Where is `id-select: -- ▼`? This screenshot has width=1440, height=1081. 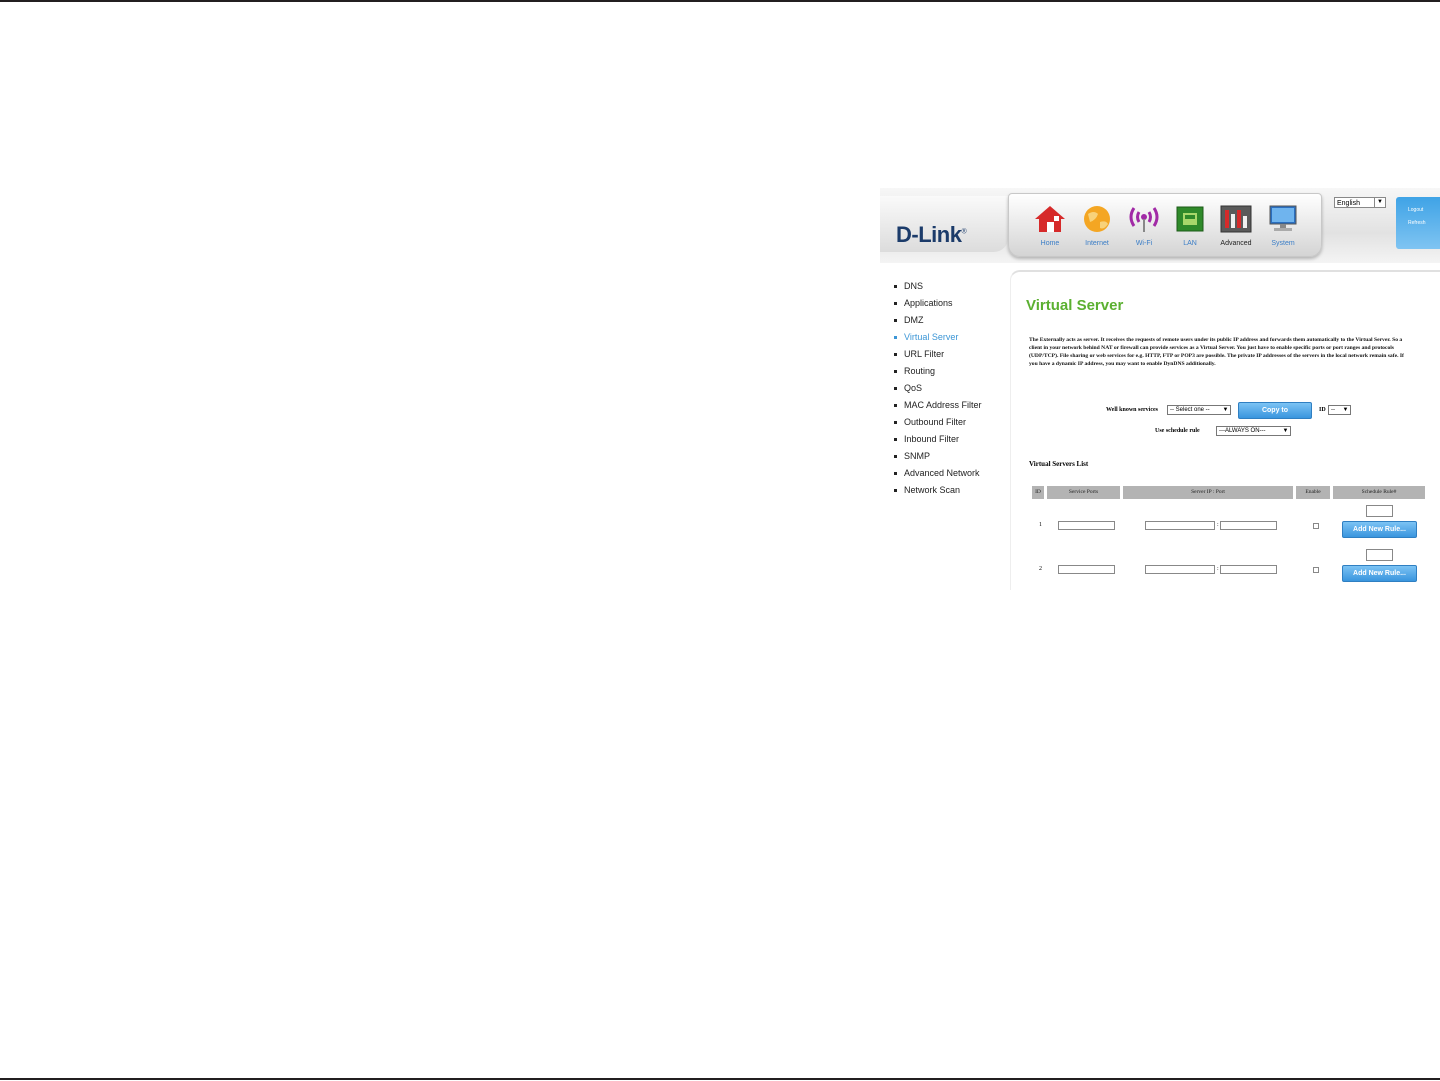
id-select: -- ▼ is located at coordinates (1339, 410).